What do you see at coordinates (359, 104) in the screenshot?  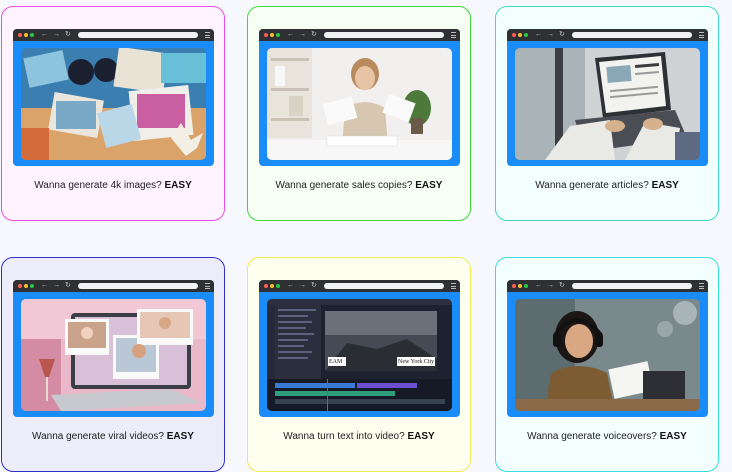 I see `woman-with-papers-image` at bounding box center [359, 104].